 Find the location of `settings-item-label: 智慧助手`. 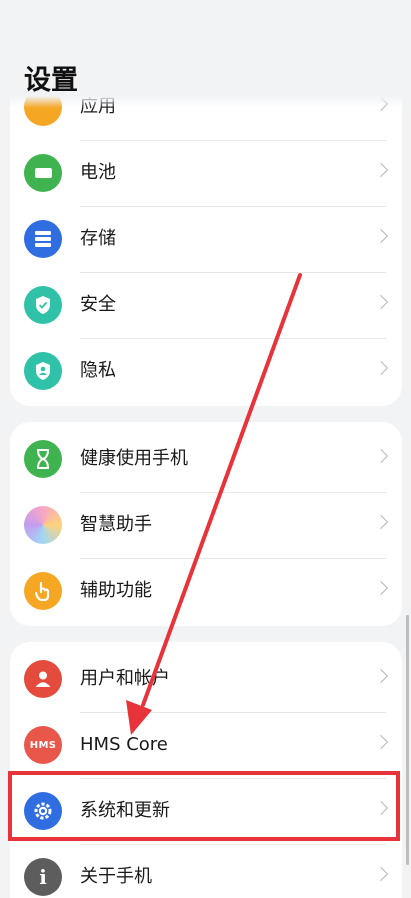

settings-item-label: 智慧助手 is located at coordinates (116, 524).